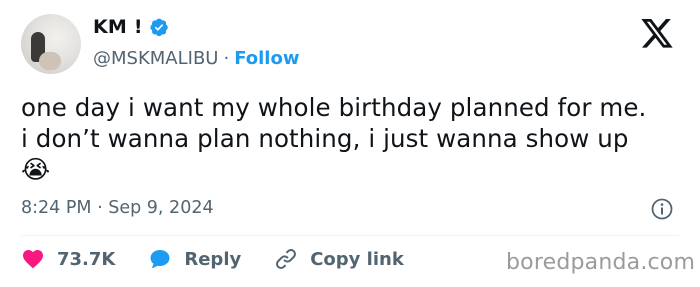 This screenshot has width=700, height=287. Describe the element at coordinates (161, 208) in the screenshot. I see `tweet-date: Sep 9, 2024` at that location.